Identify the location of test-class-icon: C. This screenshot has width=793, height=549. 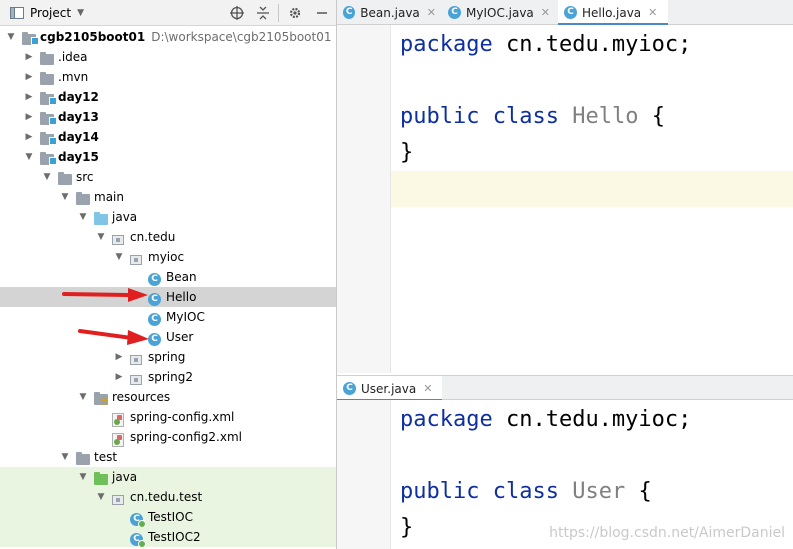
(138, 519).